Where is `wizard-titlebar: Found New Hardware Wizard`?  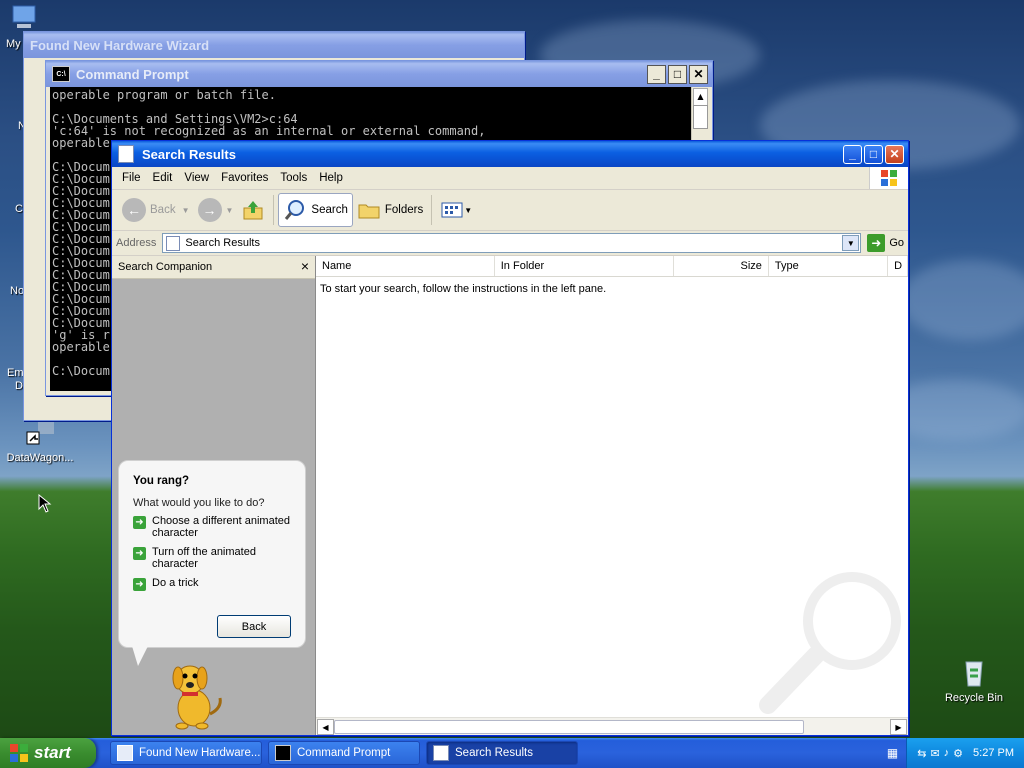
wizard-titlebar: Found New Hardware Wizard is located at coordinates (274, 45).